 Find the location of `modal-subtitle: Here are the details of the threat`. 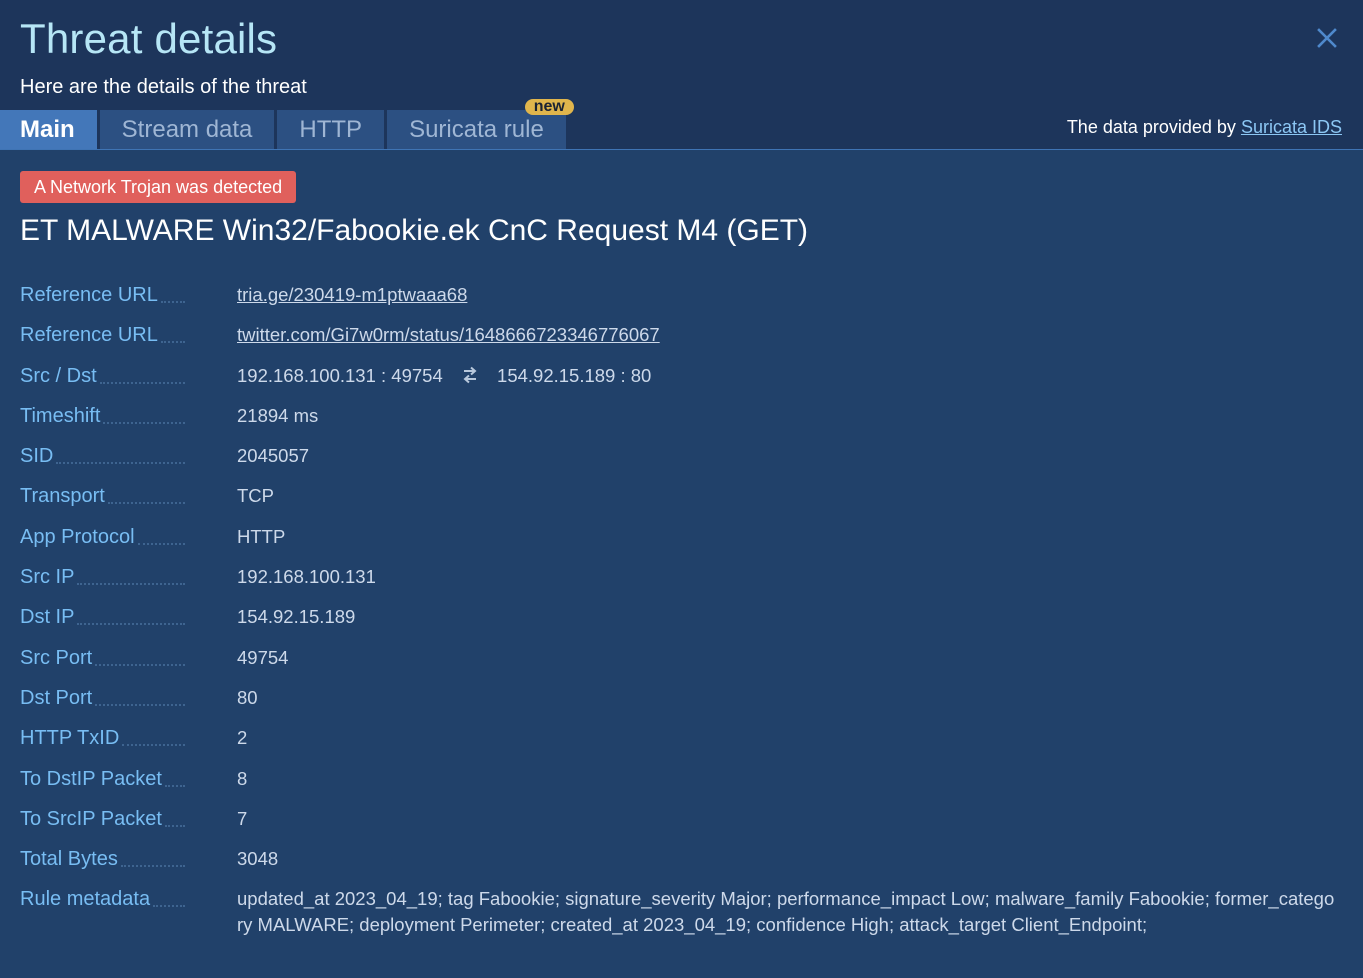

modal-subtitle: Here are the details of the threat is located at coordinates (163, 87).